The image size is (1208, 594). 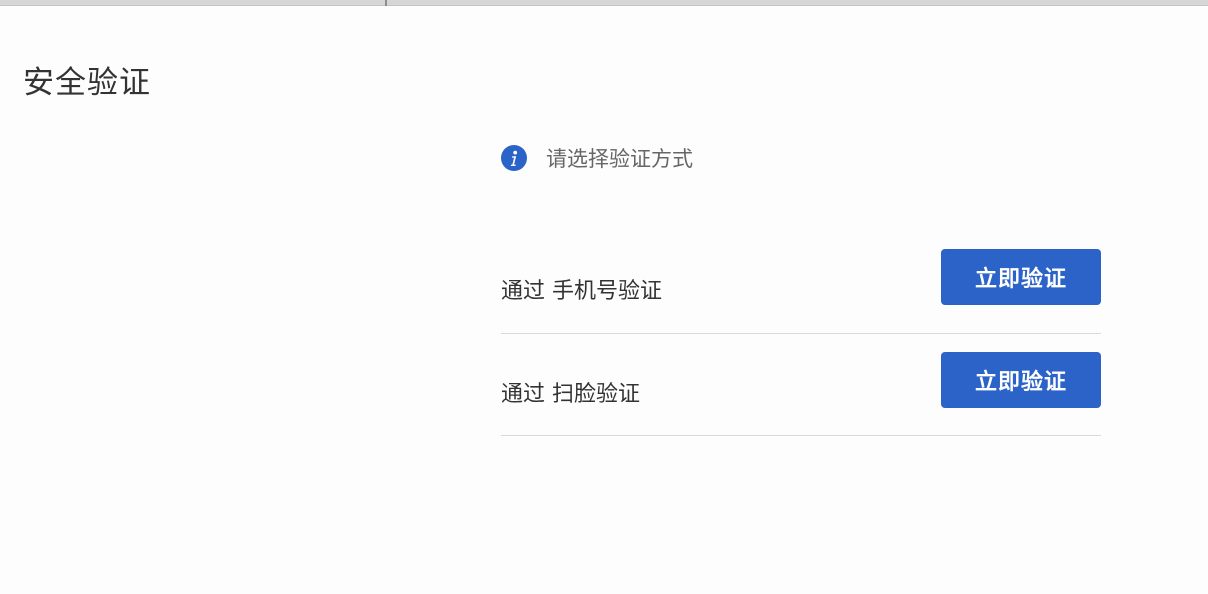 I want to click on info-icon, so click(x=514, y=158).